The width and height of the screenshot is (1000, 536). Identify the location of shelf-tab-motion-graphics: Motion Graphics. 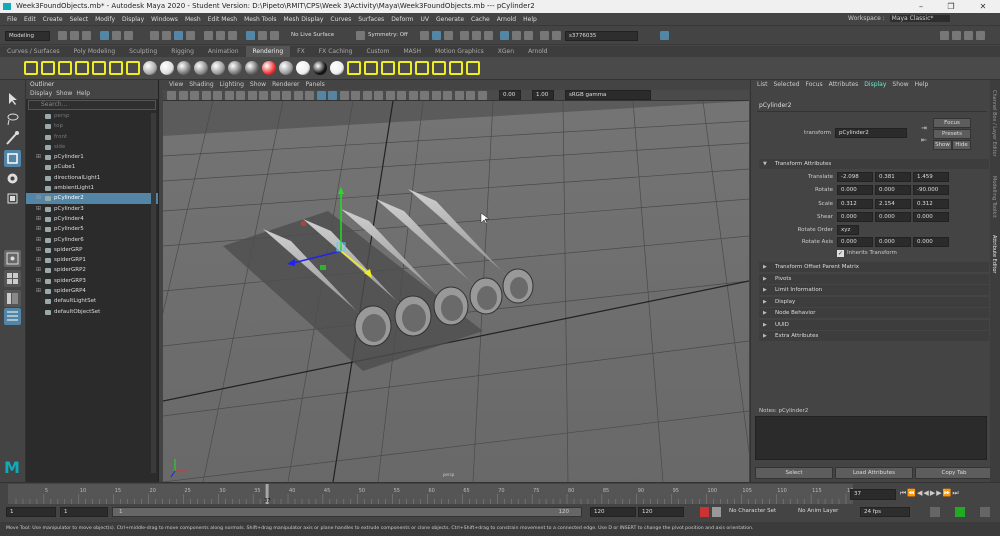
(459, 51).